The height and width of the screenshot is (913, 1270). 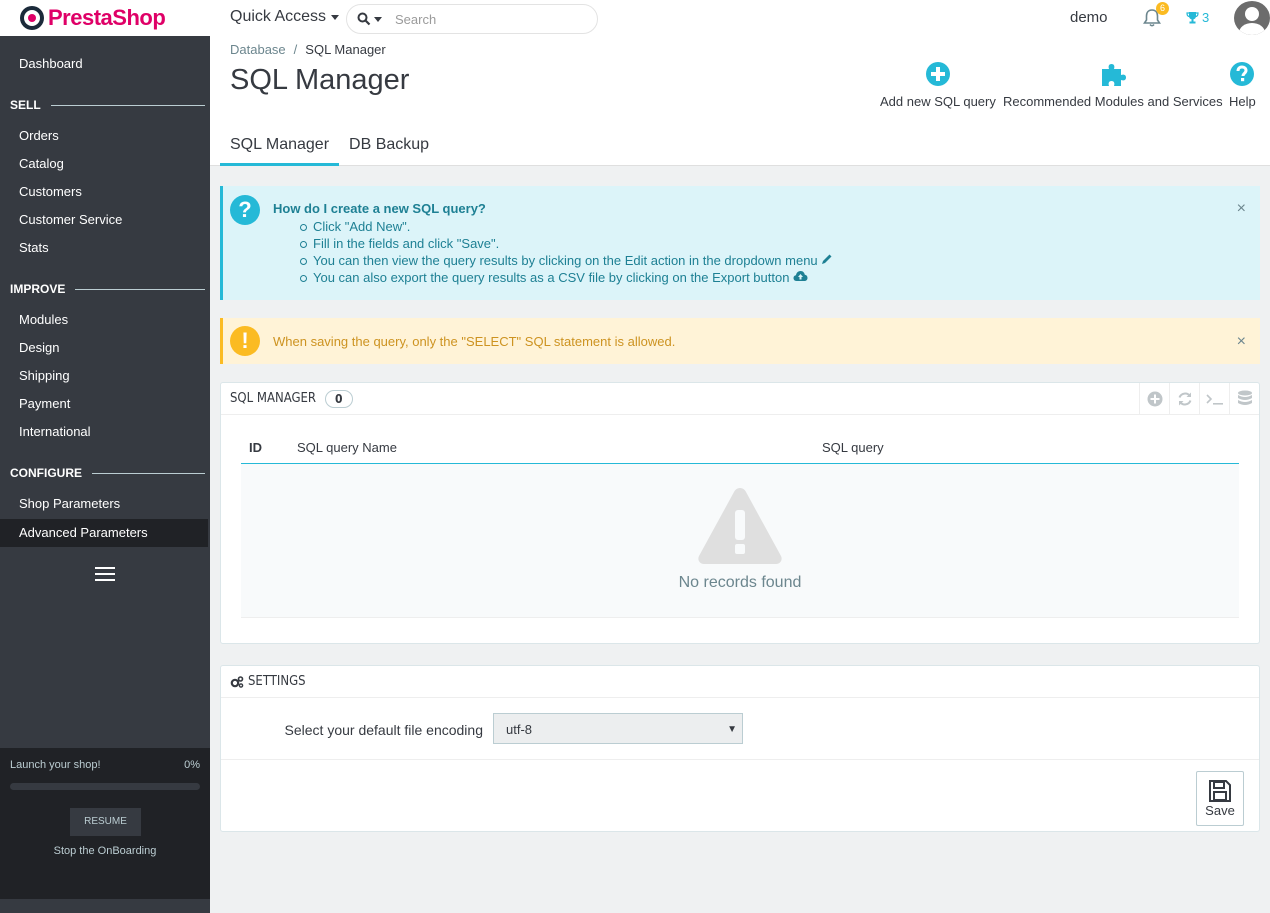 I want to click on no-records-text: No records found, so click(x=740, y=582).